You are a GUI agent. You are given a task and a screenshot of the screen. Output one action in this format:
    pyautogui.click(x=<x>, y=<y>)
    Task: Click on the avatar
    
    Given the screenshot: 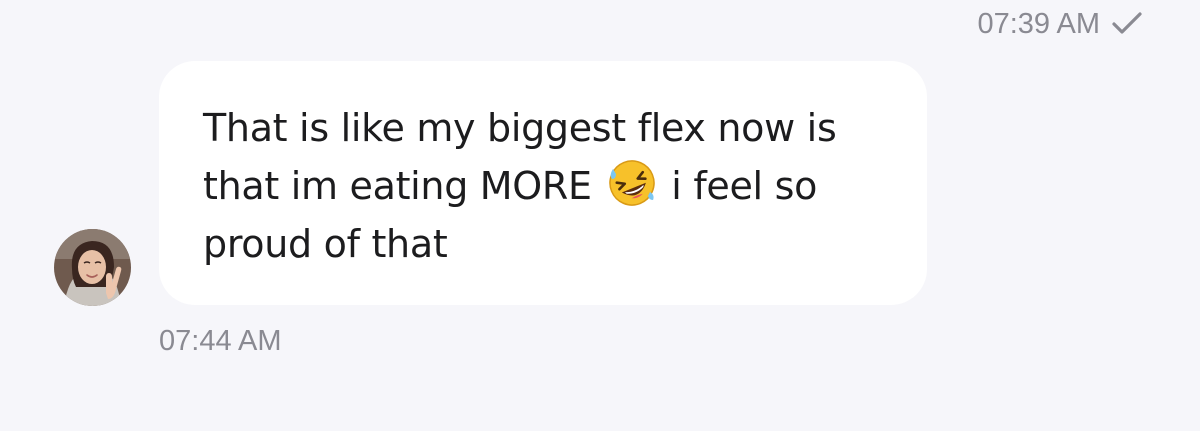 What is the action you would take?
    pyautogui.click(x=92, y=267)
    